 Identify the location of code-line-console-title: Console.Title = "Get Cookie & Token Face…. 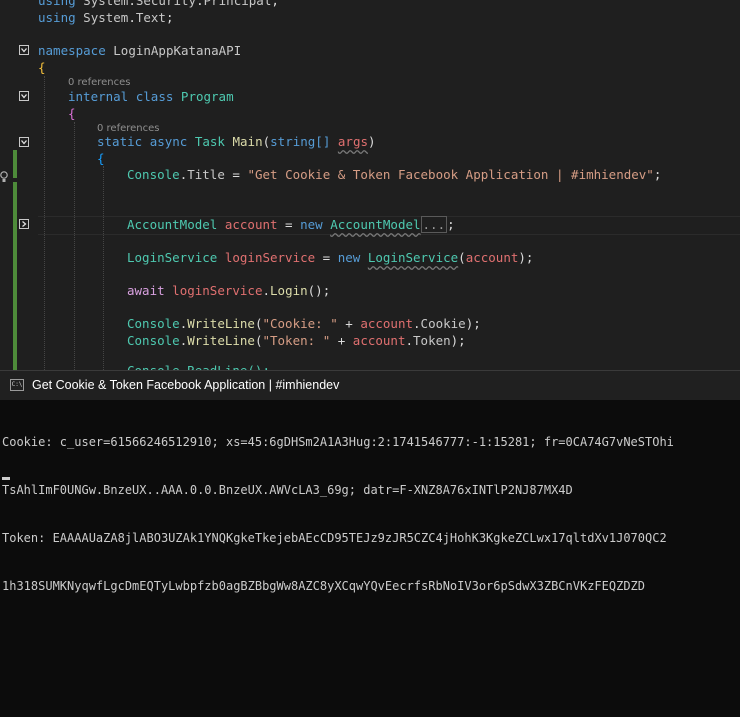
(394, 174).